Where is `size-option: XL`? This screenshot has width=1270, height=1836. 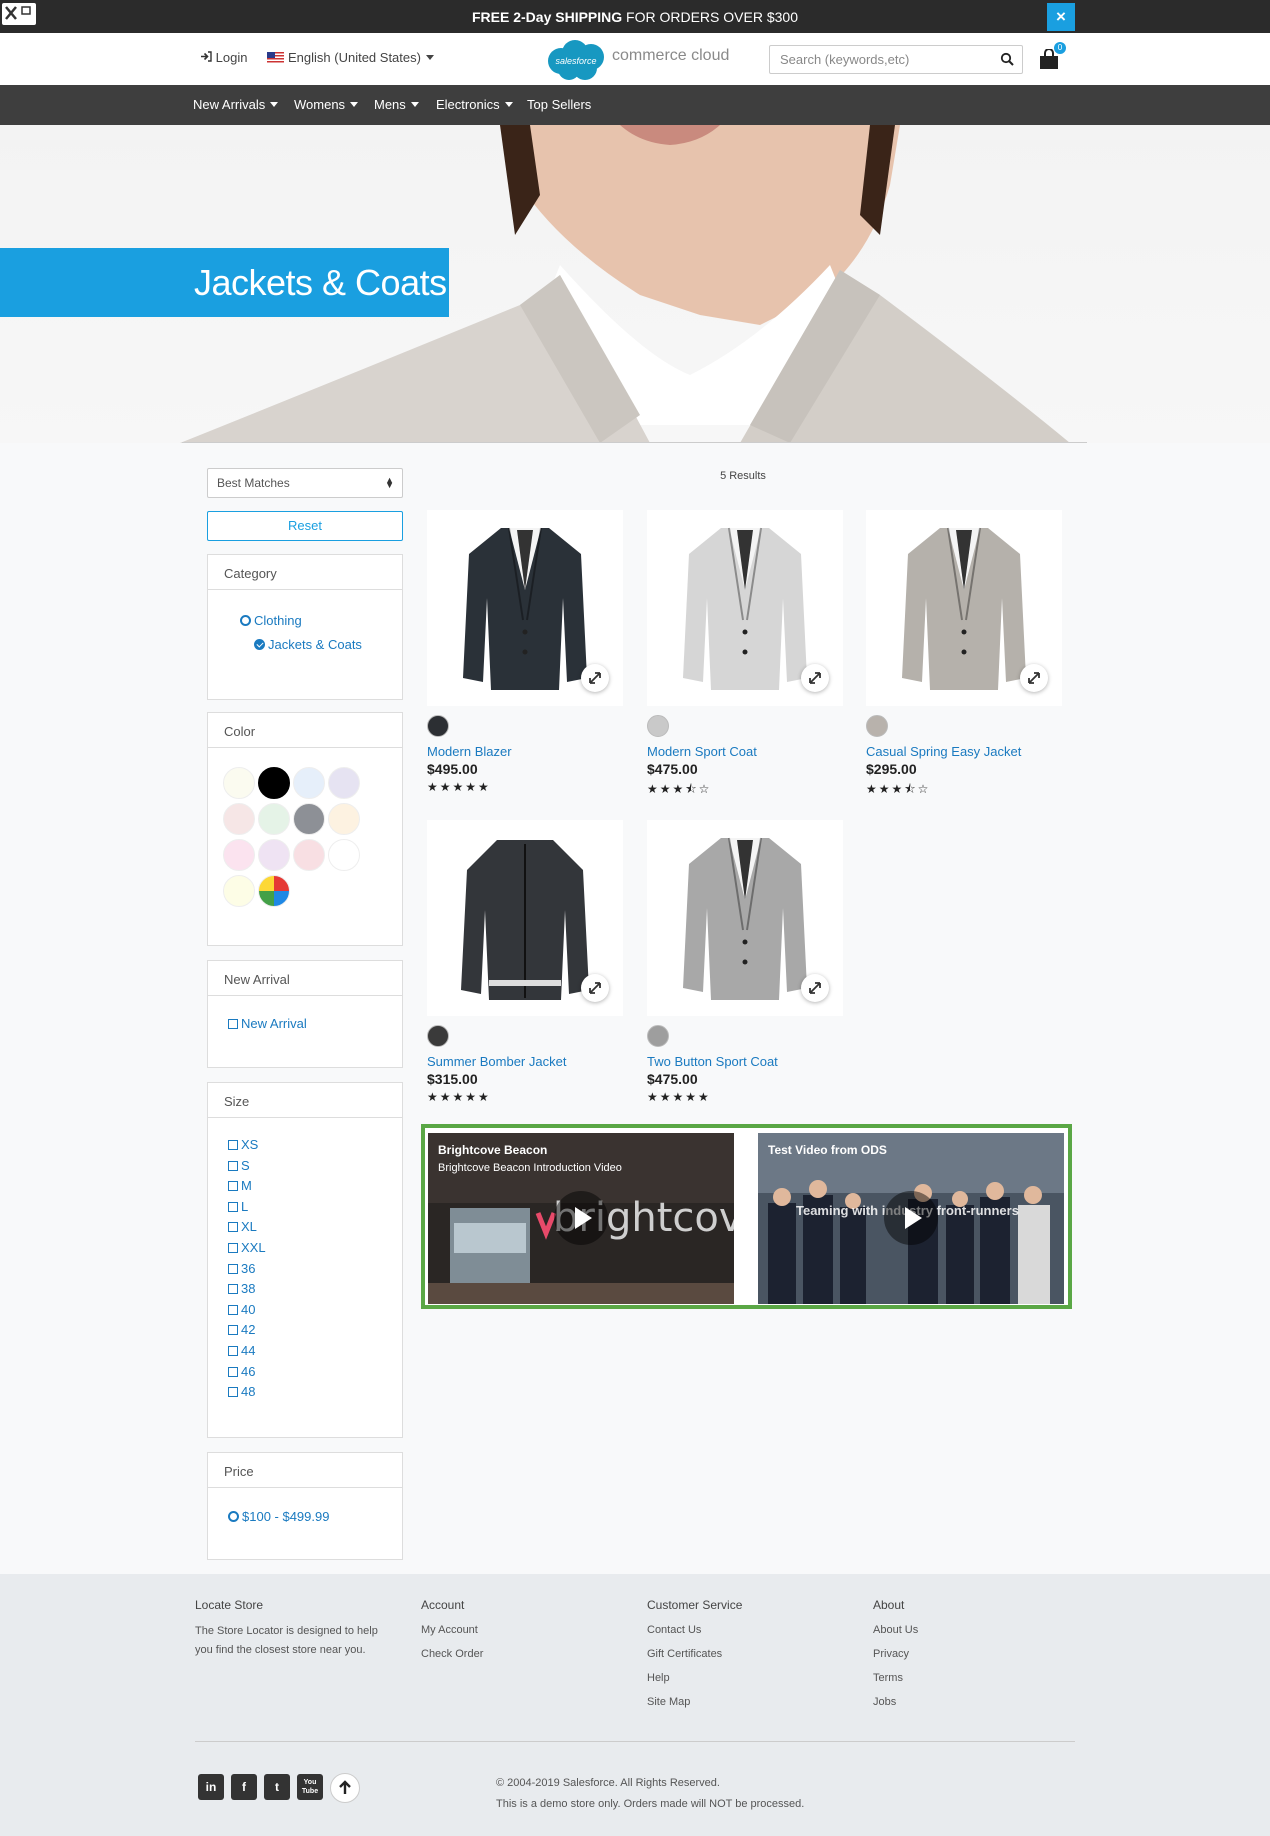
size-option: XL is located at coordinates (242, 1226).